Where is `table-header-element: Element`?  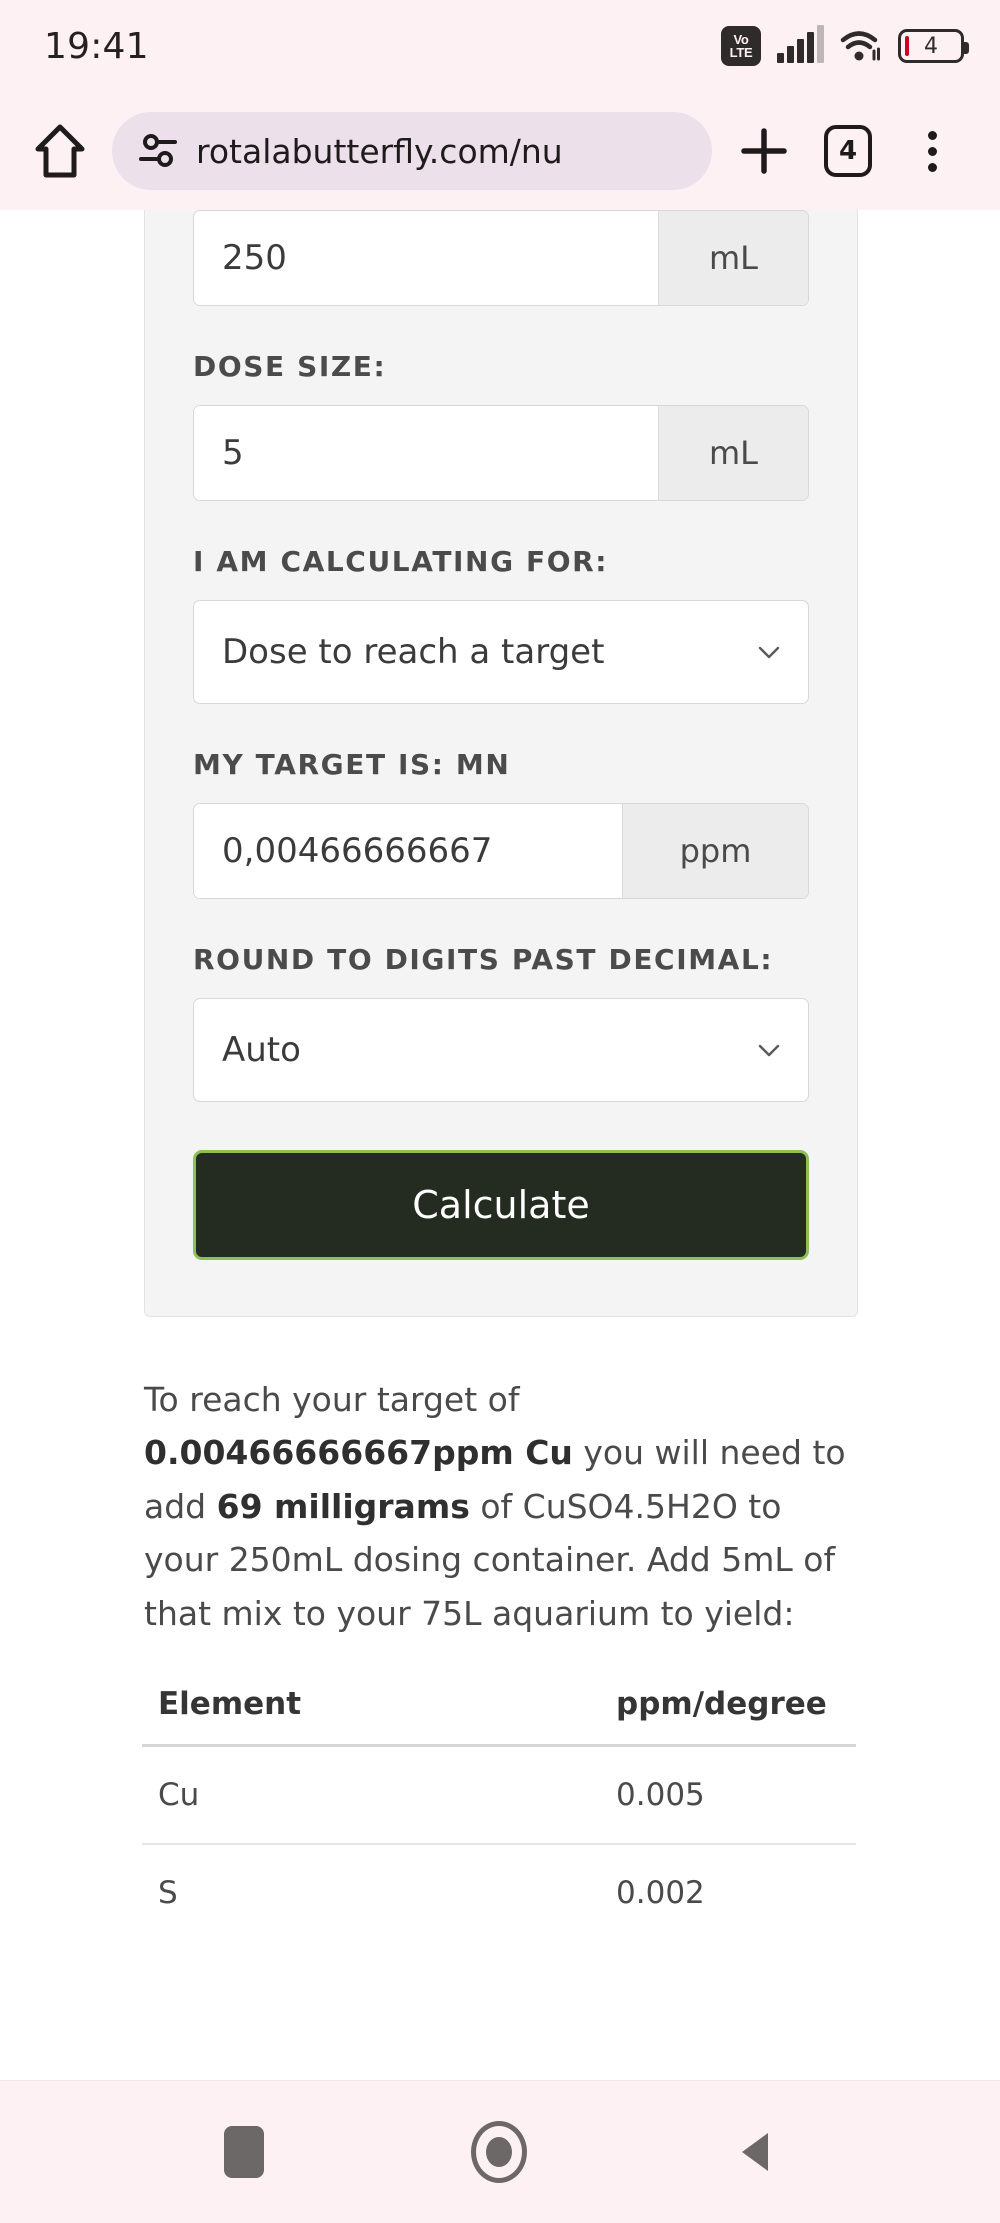
table-header-element: Element is located at coordinates (226, 1717).